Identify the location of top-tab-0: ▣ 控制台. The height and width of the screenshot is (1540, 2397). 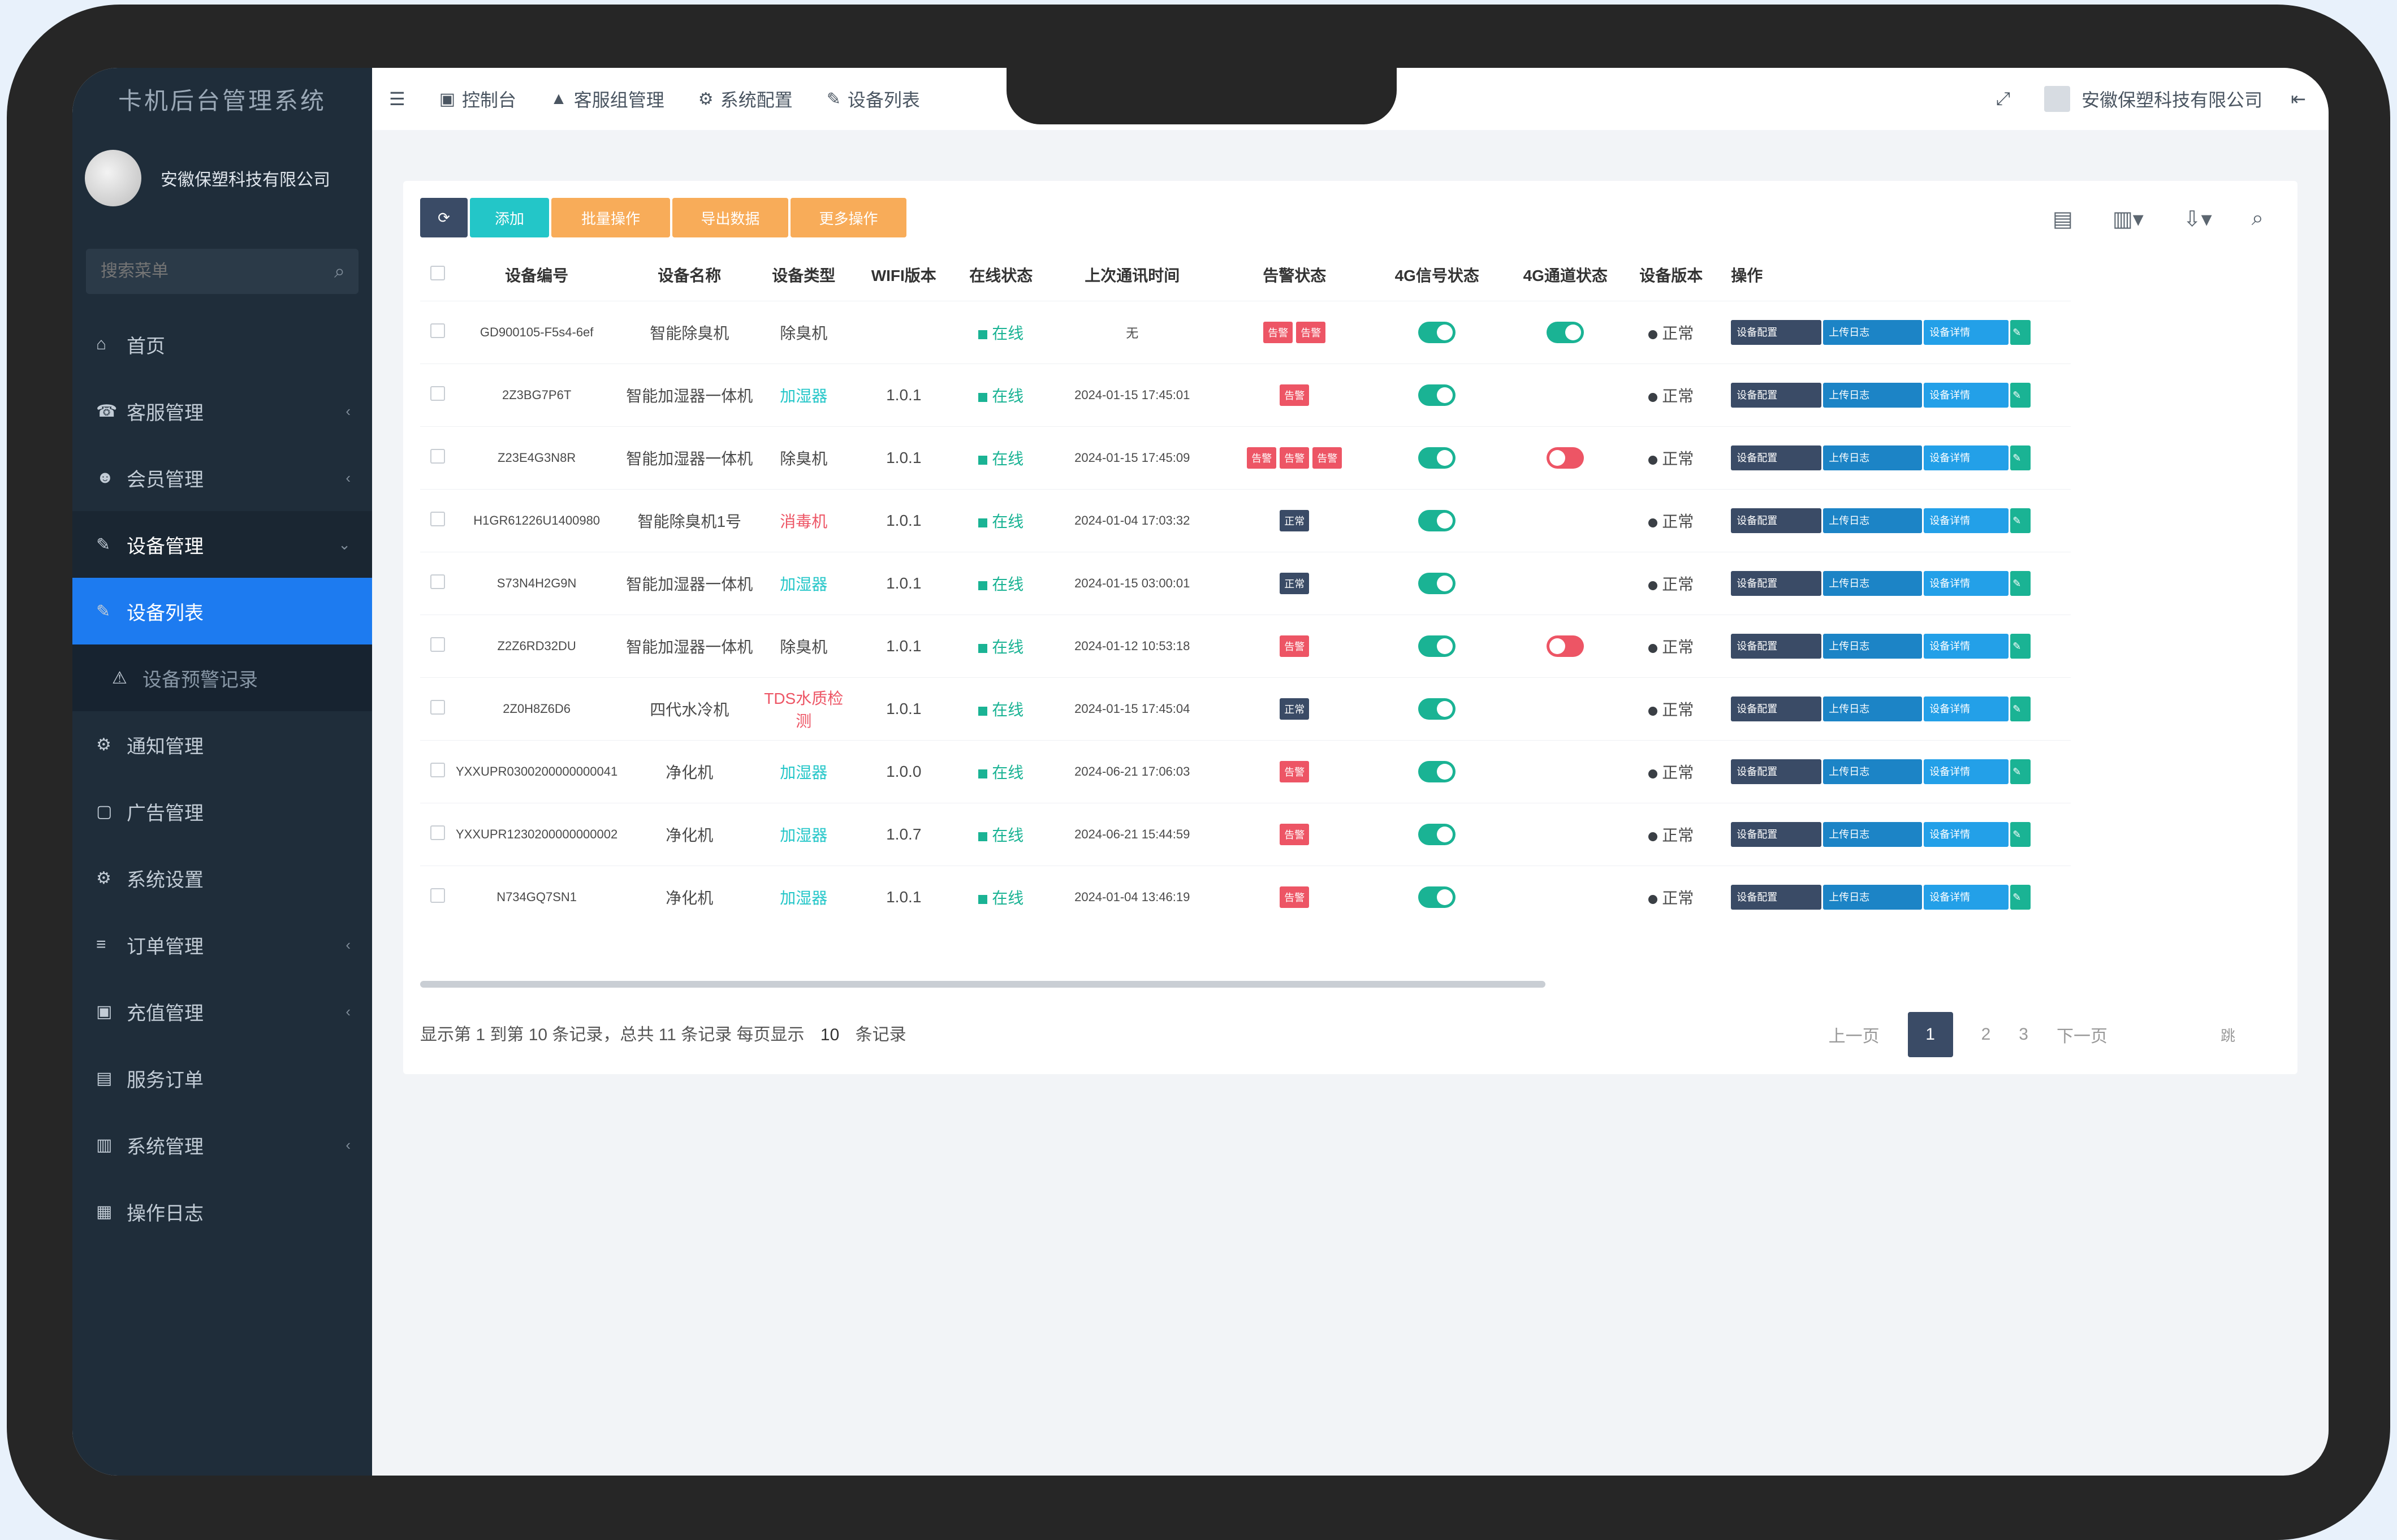
(477, 99).